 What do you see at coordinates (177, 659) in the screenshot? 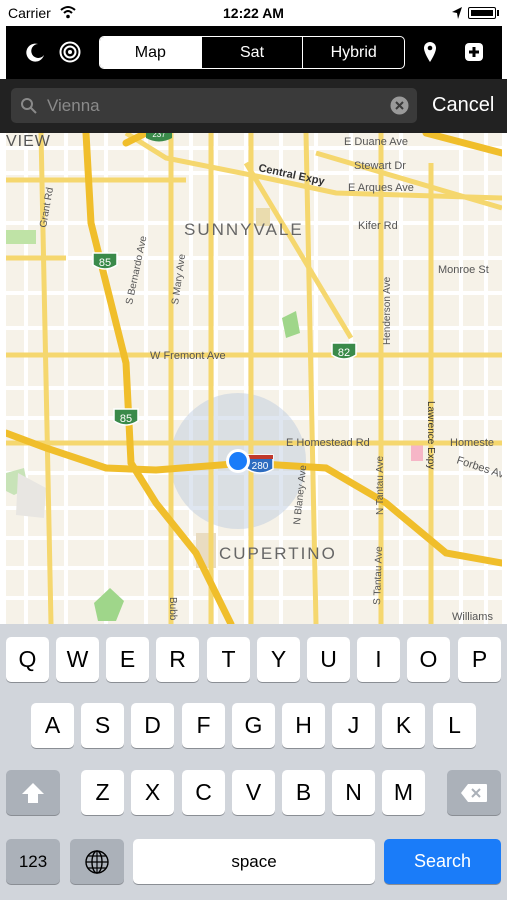
I see `key-r: R` at bounding box center [177, 659].